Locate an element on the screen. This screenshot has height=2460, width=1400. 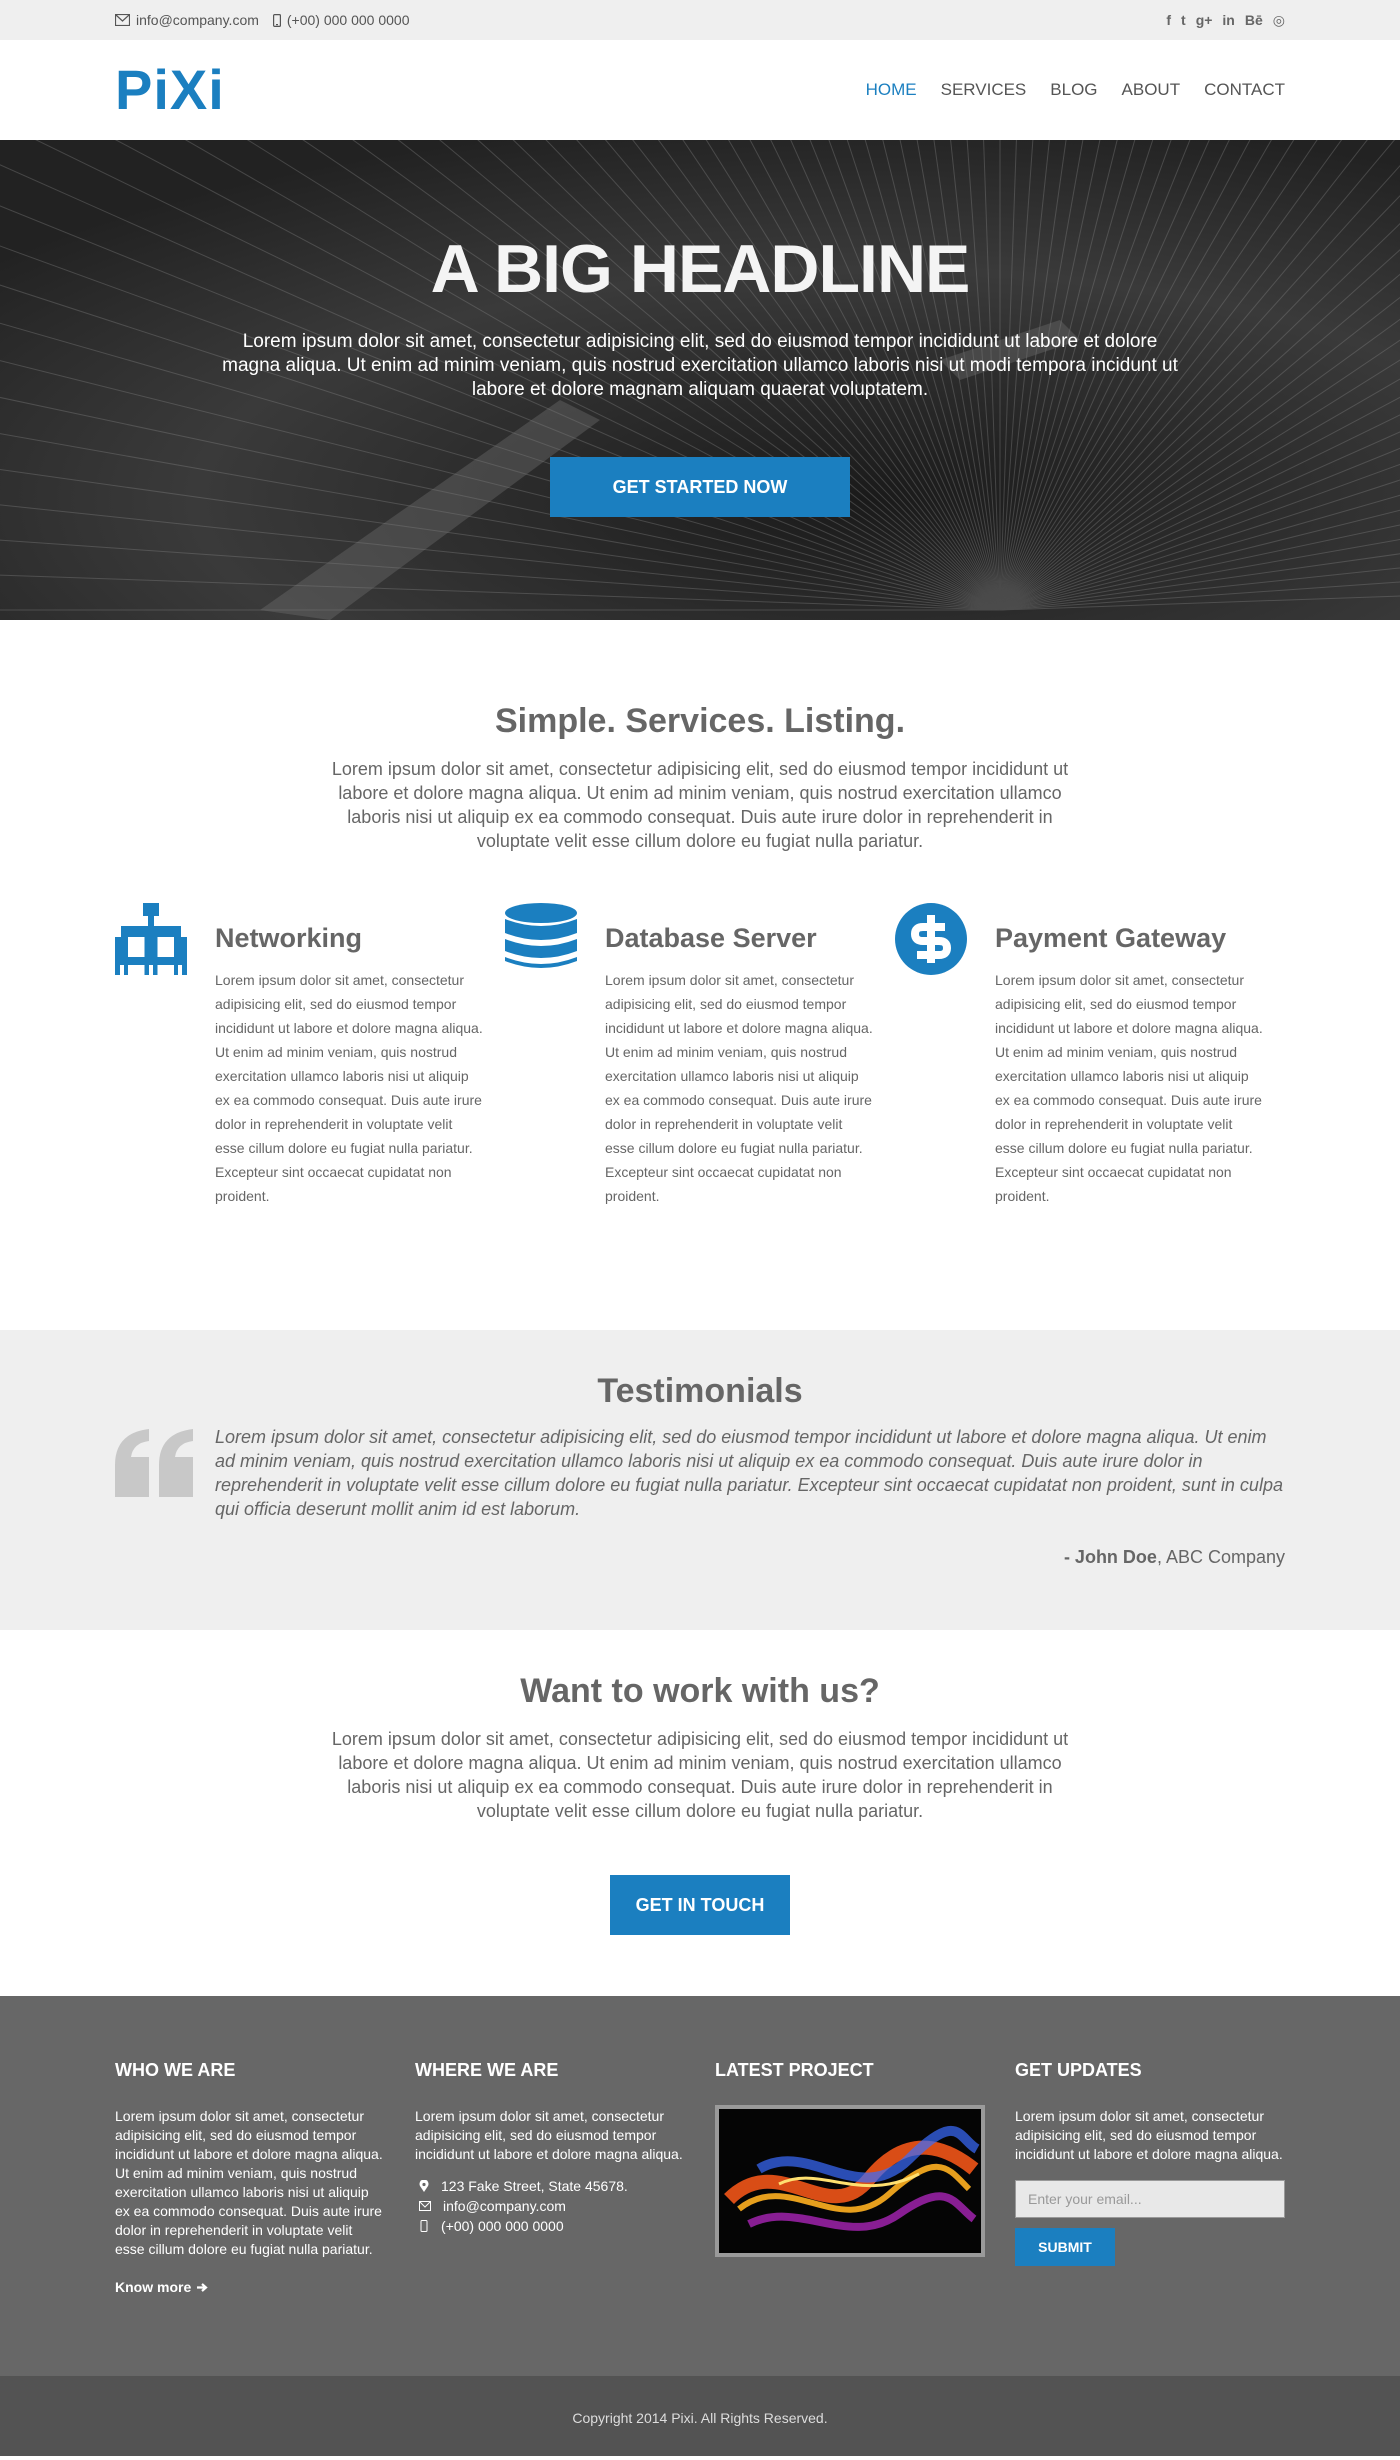
sitemap-icon is located at coordinates (151, 939).